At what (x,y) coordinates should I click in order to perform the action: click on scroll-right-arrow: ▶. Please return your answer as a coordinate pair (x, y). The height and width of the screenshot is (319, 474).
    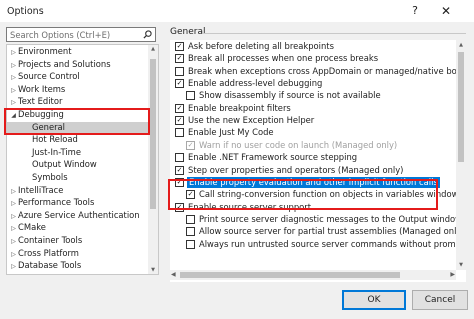
    Looking at the image, I should click on (452, 275).